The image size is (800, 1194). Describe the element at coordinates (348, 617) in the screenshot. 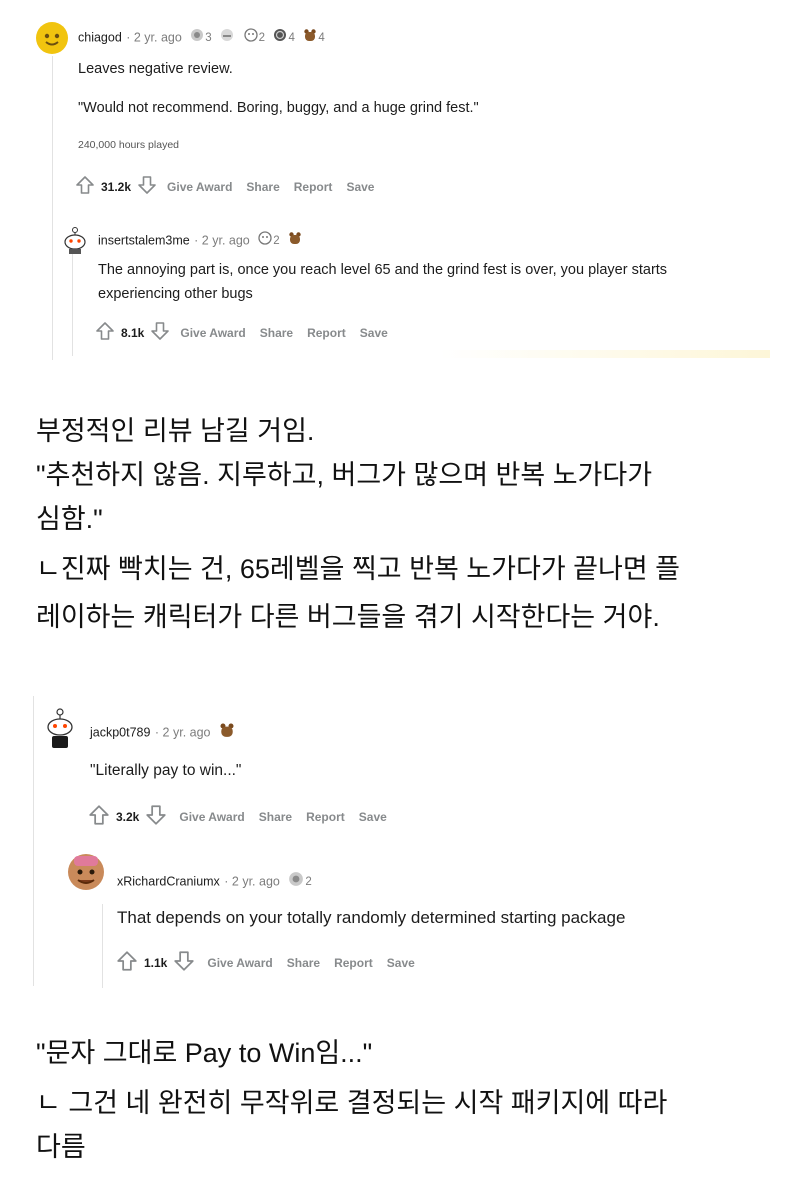

I see `caption-line: 레이하는 캐릭터가 다른 버그들을 겪기 시작한다는 거야.` at that location.